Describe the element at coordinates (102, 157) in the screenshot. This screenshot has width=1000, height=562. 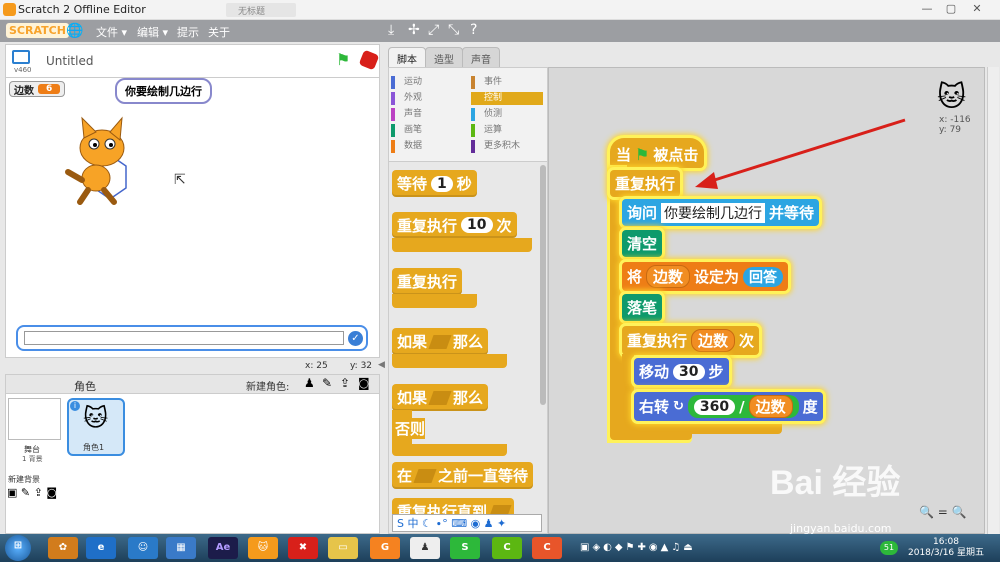
I see `cat-sprite-icon` at that location.